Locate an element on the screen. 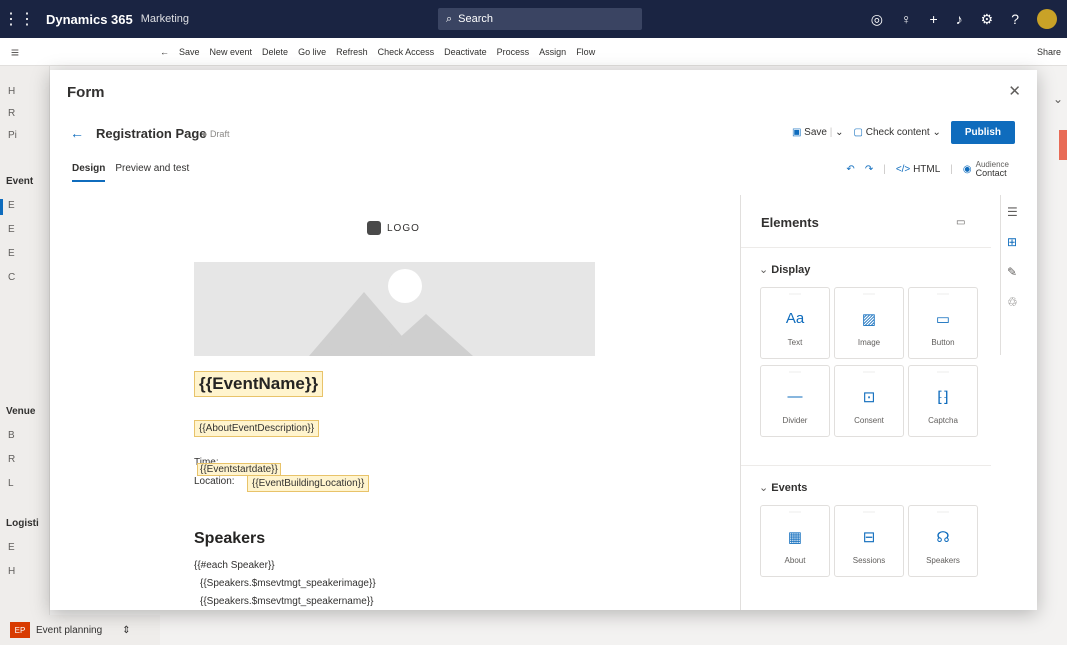 Image resolution: width=1067 pixels, height=645 pixels. consent-icon: ⊡ is located at coordinates (869, 397).